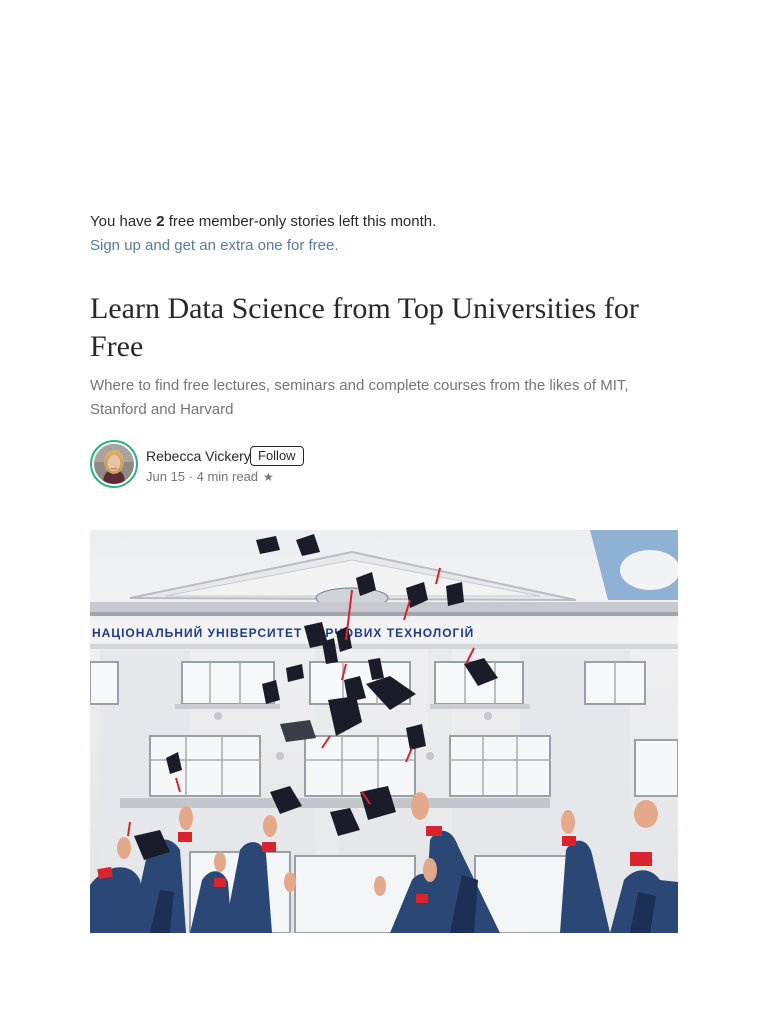 The height and width of the screenshot is (1024, 768). I want to click on publish-date: Jun 15, so click(166, 476).